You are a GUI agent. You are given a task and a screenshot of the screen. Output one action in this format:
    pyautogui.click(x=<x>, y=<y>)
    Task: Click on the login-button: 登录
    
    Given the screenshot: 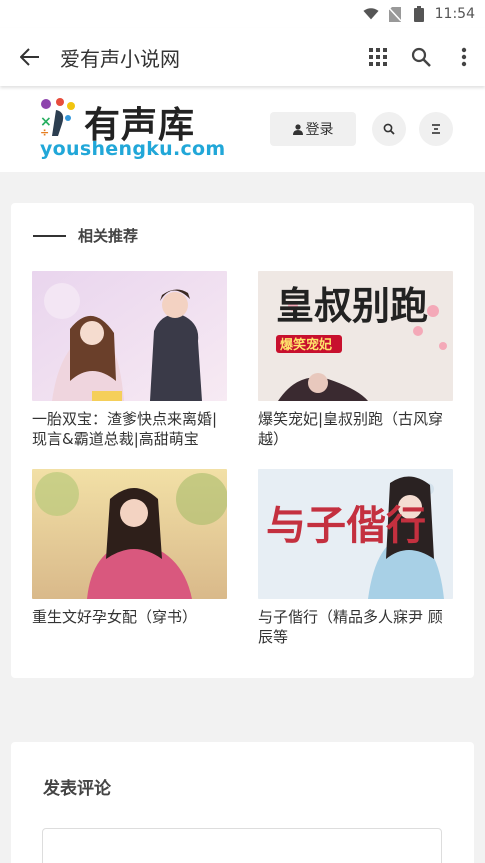 What is the action you would take?
    pyautogui.click(x=313, y=129)
    